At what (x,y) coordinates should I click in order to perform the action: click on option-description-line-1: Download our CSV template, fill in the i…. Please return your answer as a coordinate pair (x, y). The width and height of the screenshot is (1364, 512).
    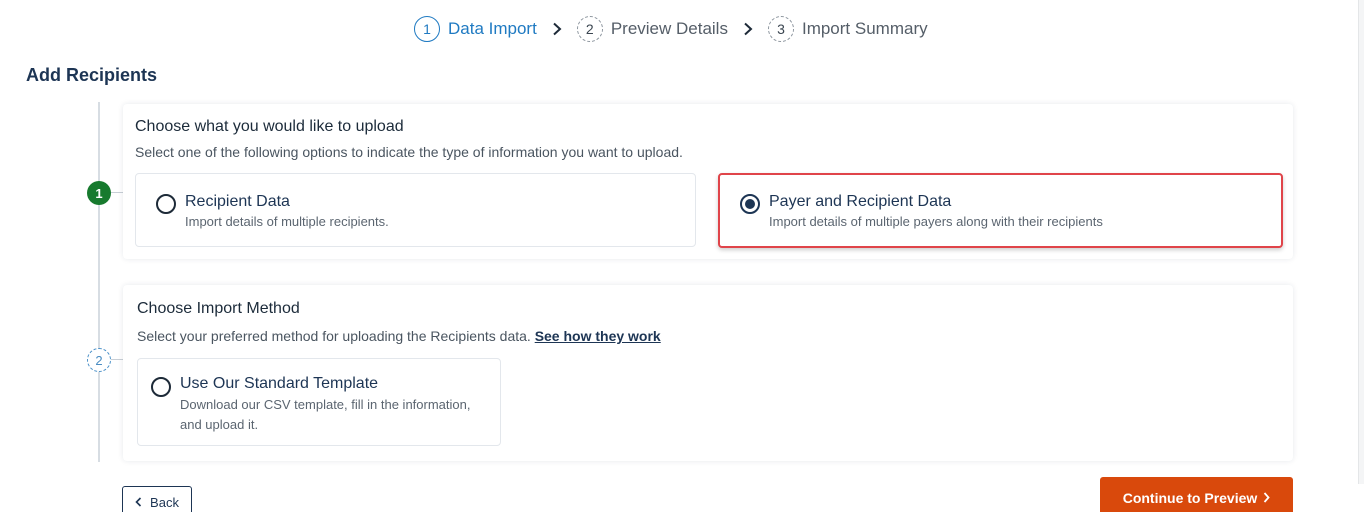
    Looking at the image, I should click on (325, 404).